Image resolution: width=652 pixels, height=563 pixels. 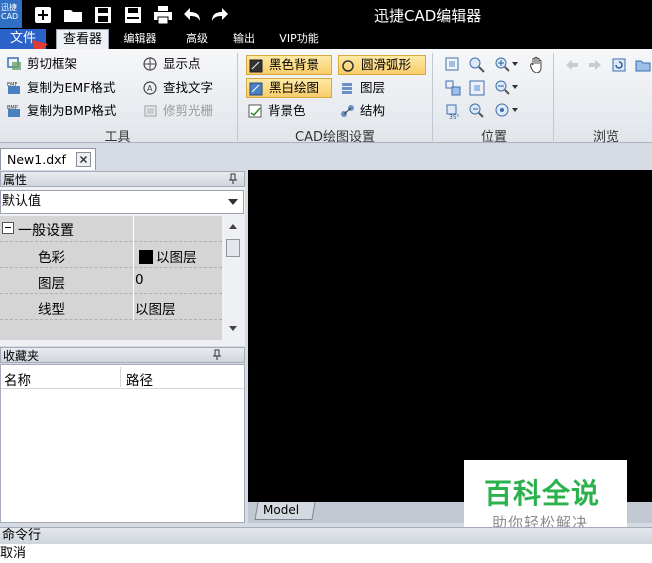 I want to click on bmp-icon: BMP, so click(x=13, y=111).